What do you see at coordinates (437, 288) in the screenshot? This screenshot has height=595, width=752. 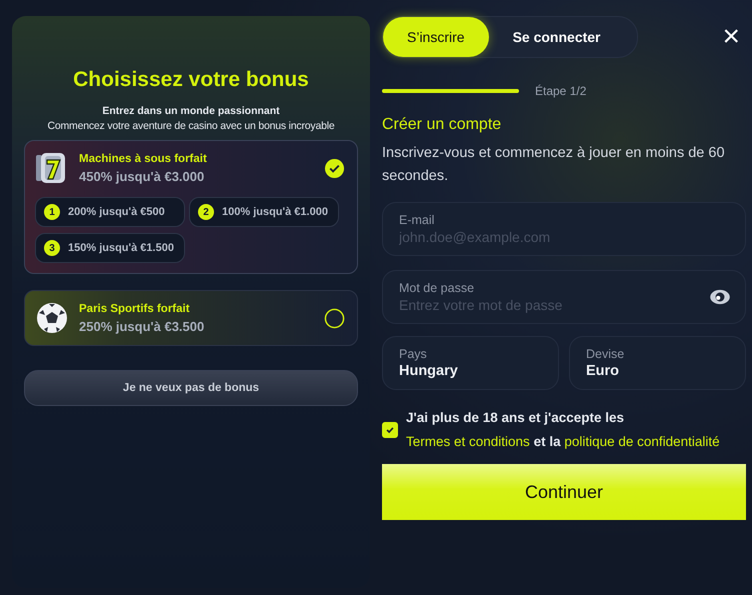 I see `field-label: Mot de passe` at bounding box center [437, 288].